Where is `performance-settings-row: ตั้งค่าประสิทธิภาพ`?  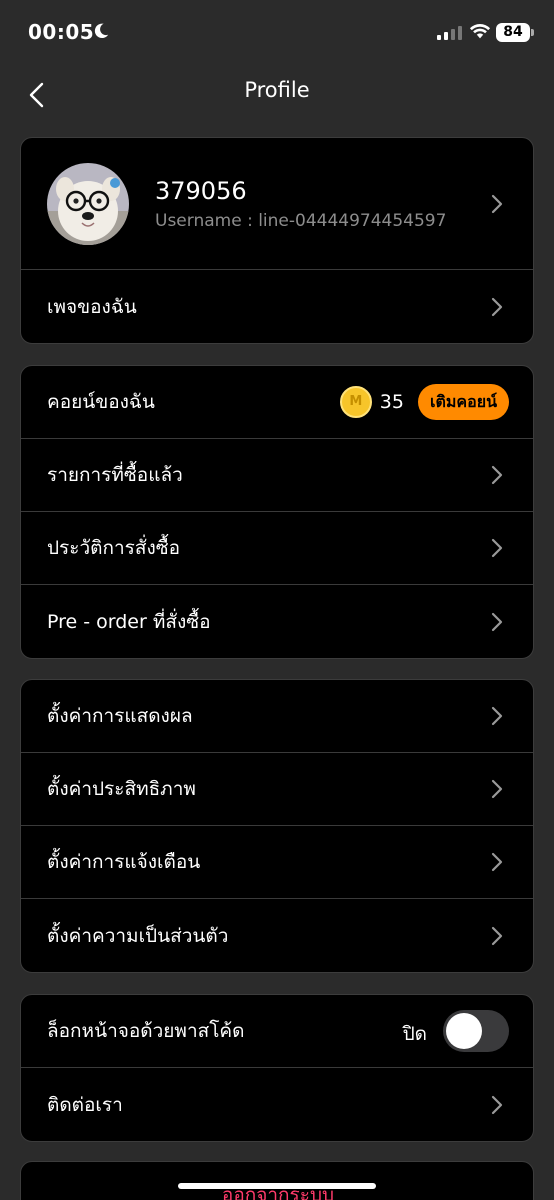
performance-settings-row: ตั้งค่าประสิทธิภาพ is located at coordinates (277, 789).